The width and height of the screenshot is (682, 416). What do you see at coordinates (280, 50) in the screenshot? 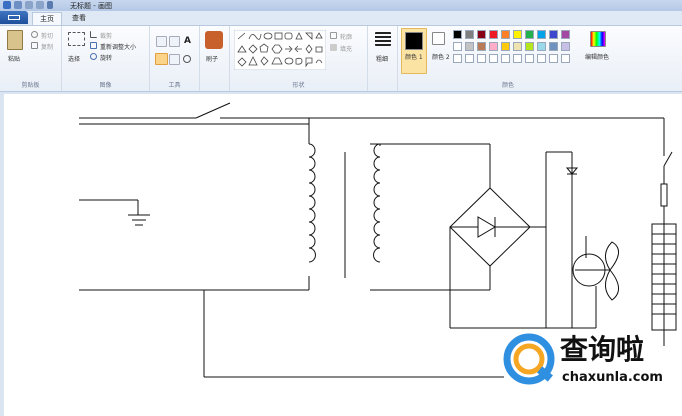
I see `shapes-gallery` at bounding box center [280, 50].